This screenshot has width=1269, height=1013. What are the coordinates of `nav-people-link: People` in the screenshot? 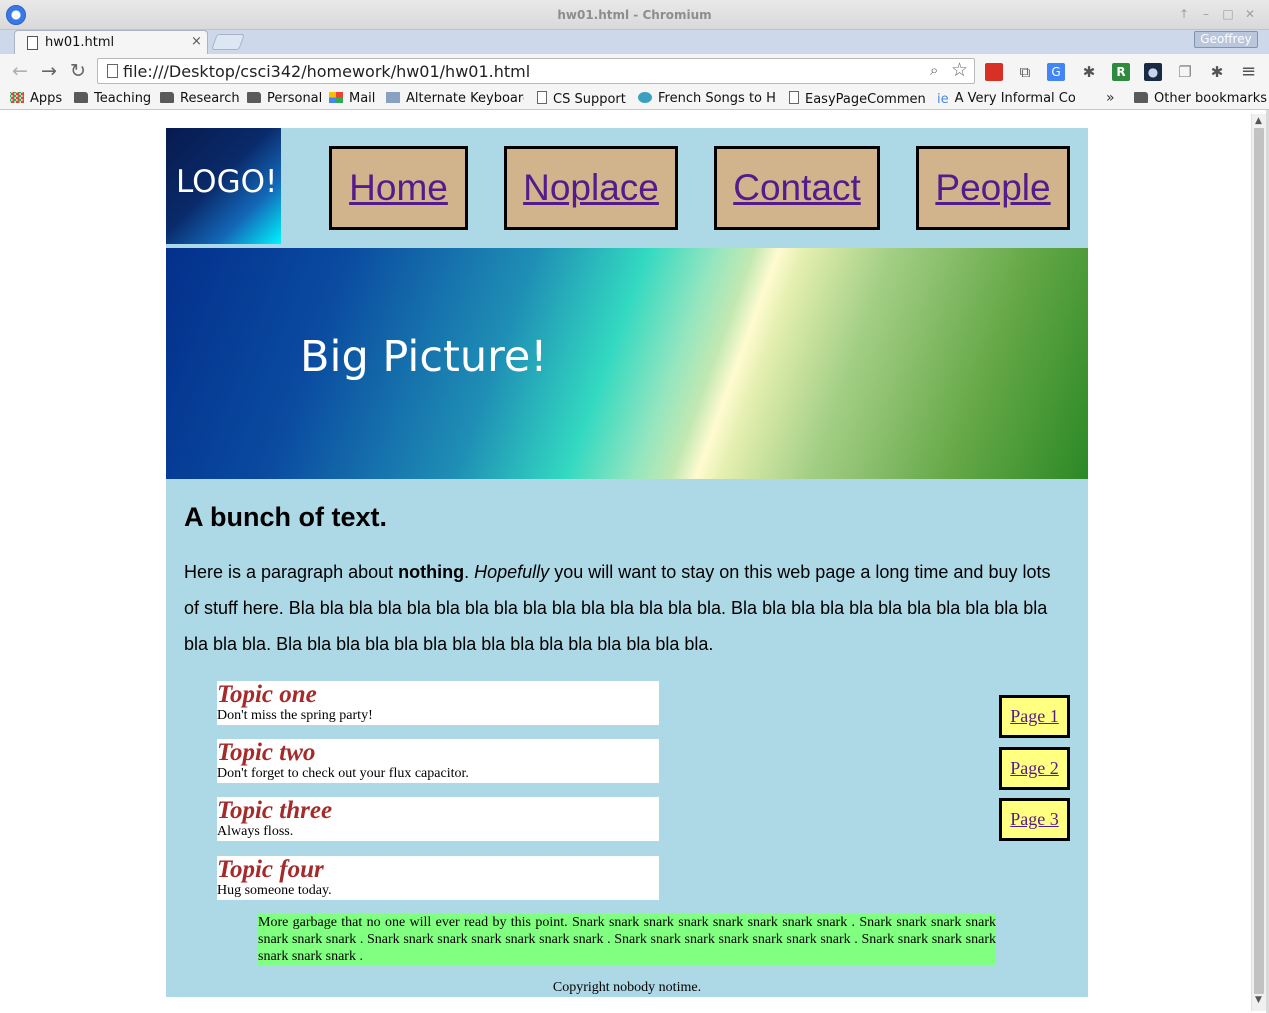 It's located at (992, 187).